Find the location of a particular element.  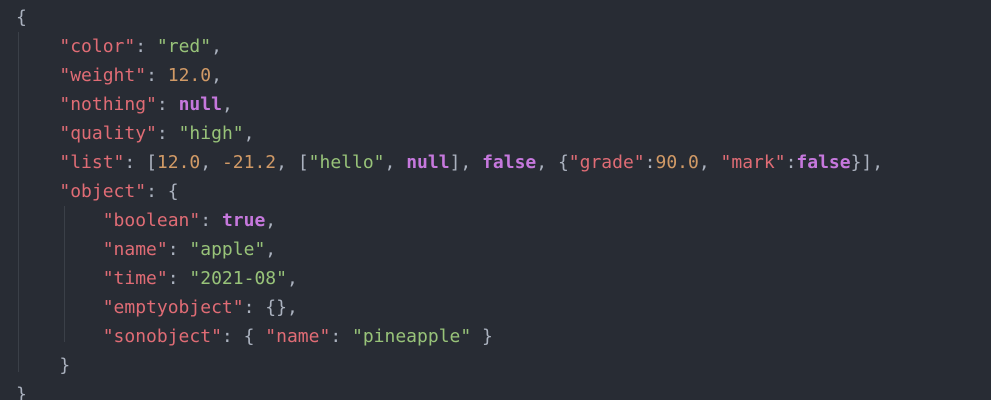

code-line: "emptyobject": {}, is located at coordinates (157, 307).